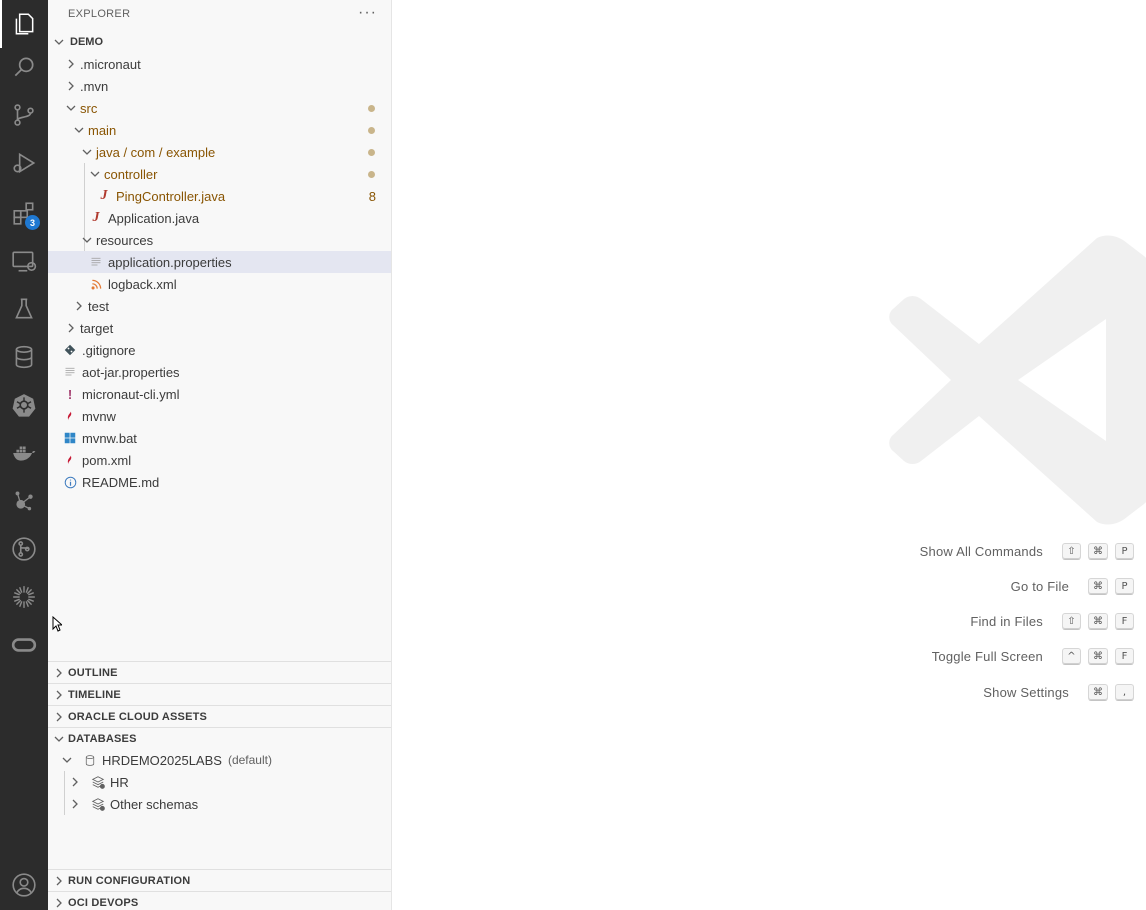  I want to click on section-label: OCI DEVOPS, so click(103, 902).